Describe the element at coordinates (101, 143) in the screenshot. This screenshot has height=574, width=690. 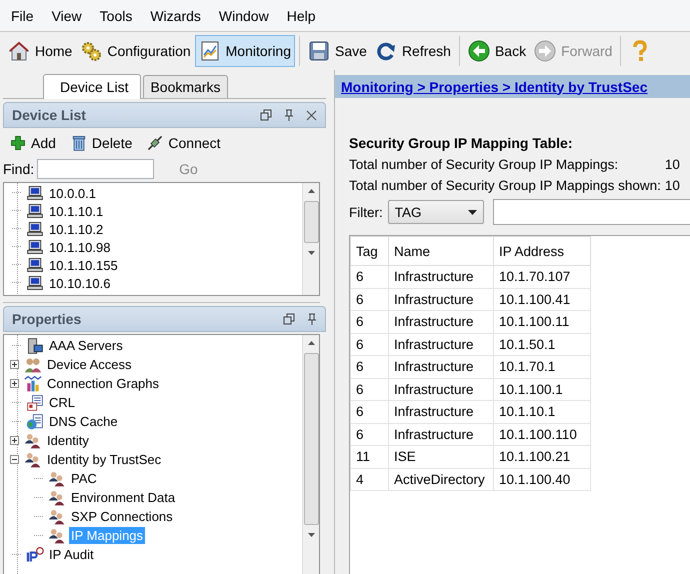
I see `delete-button: Delete` at that location.